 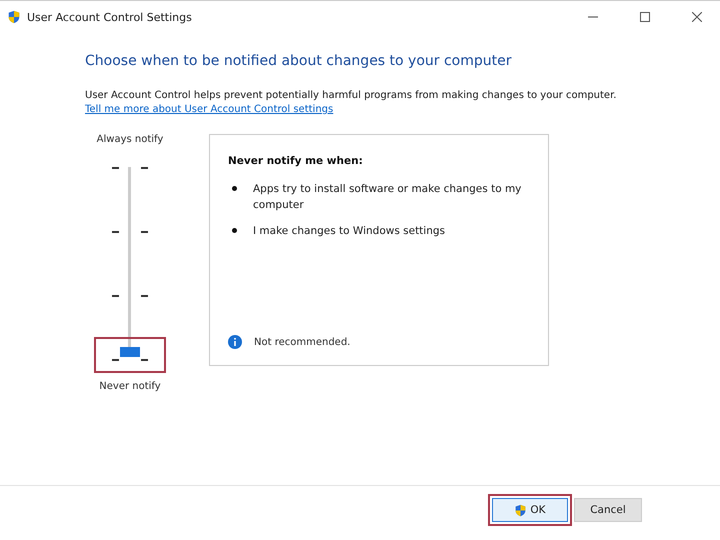 I want to click on note-text: Not recommended., so click(x=302, y=342).